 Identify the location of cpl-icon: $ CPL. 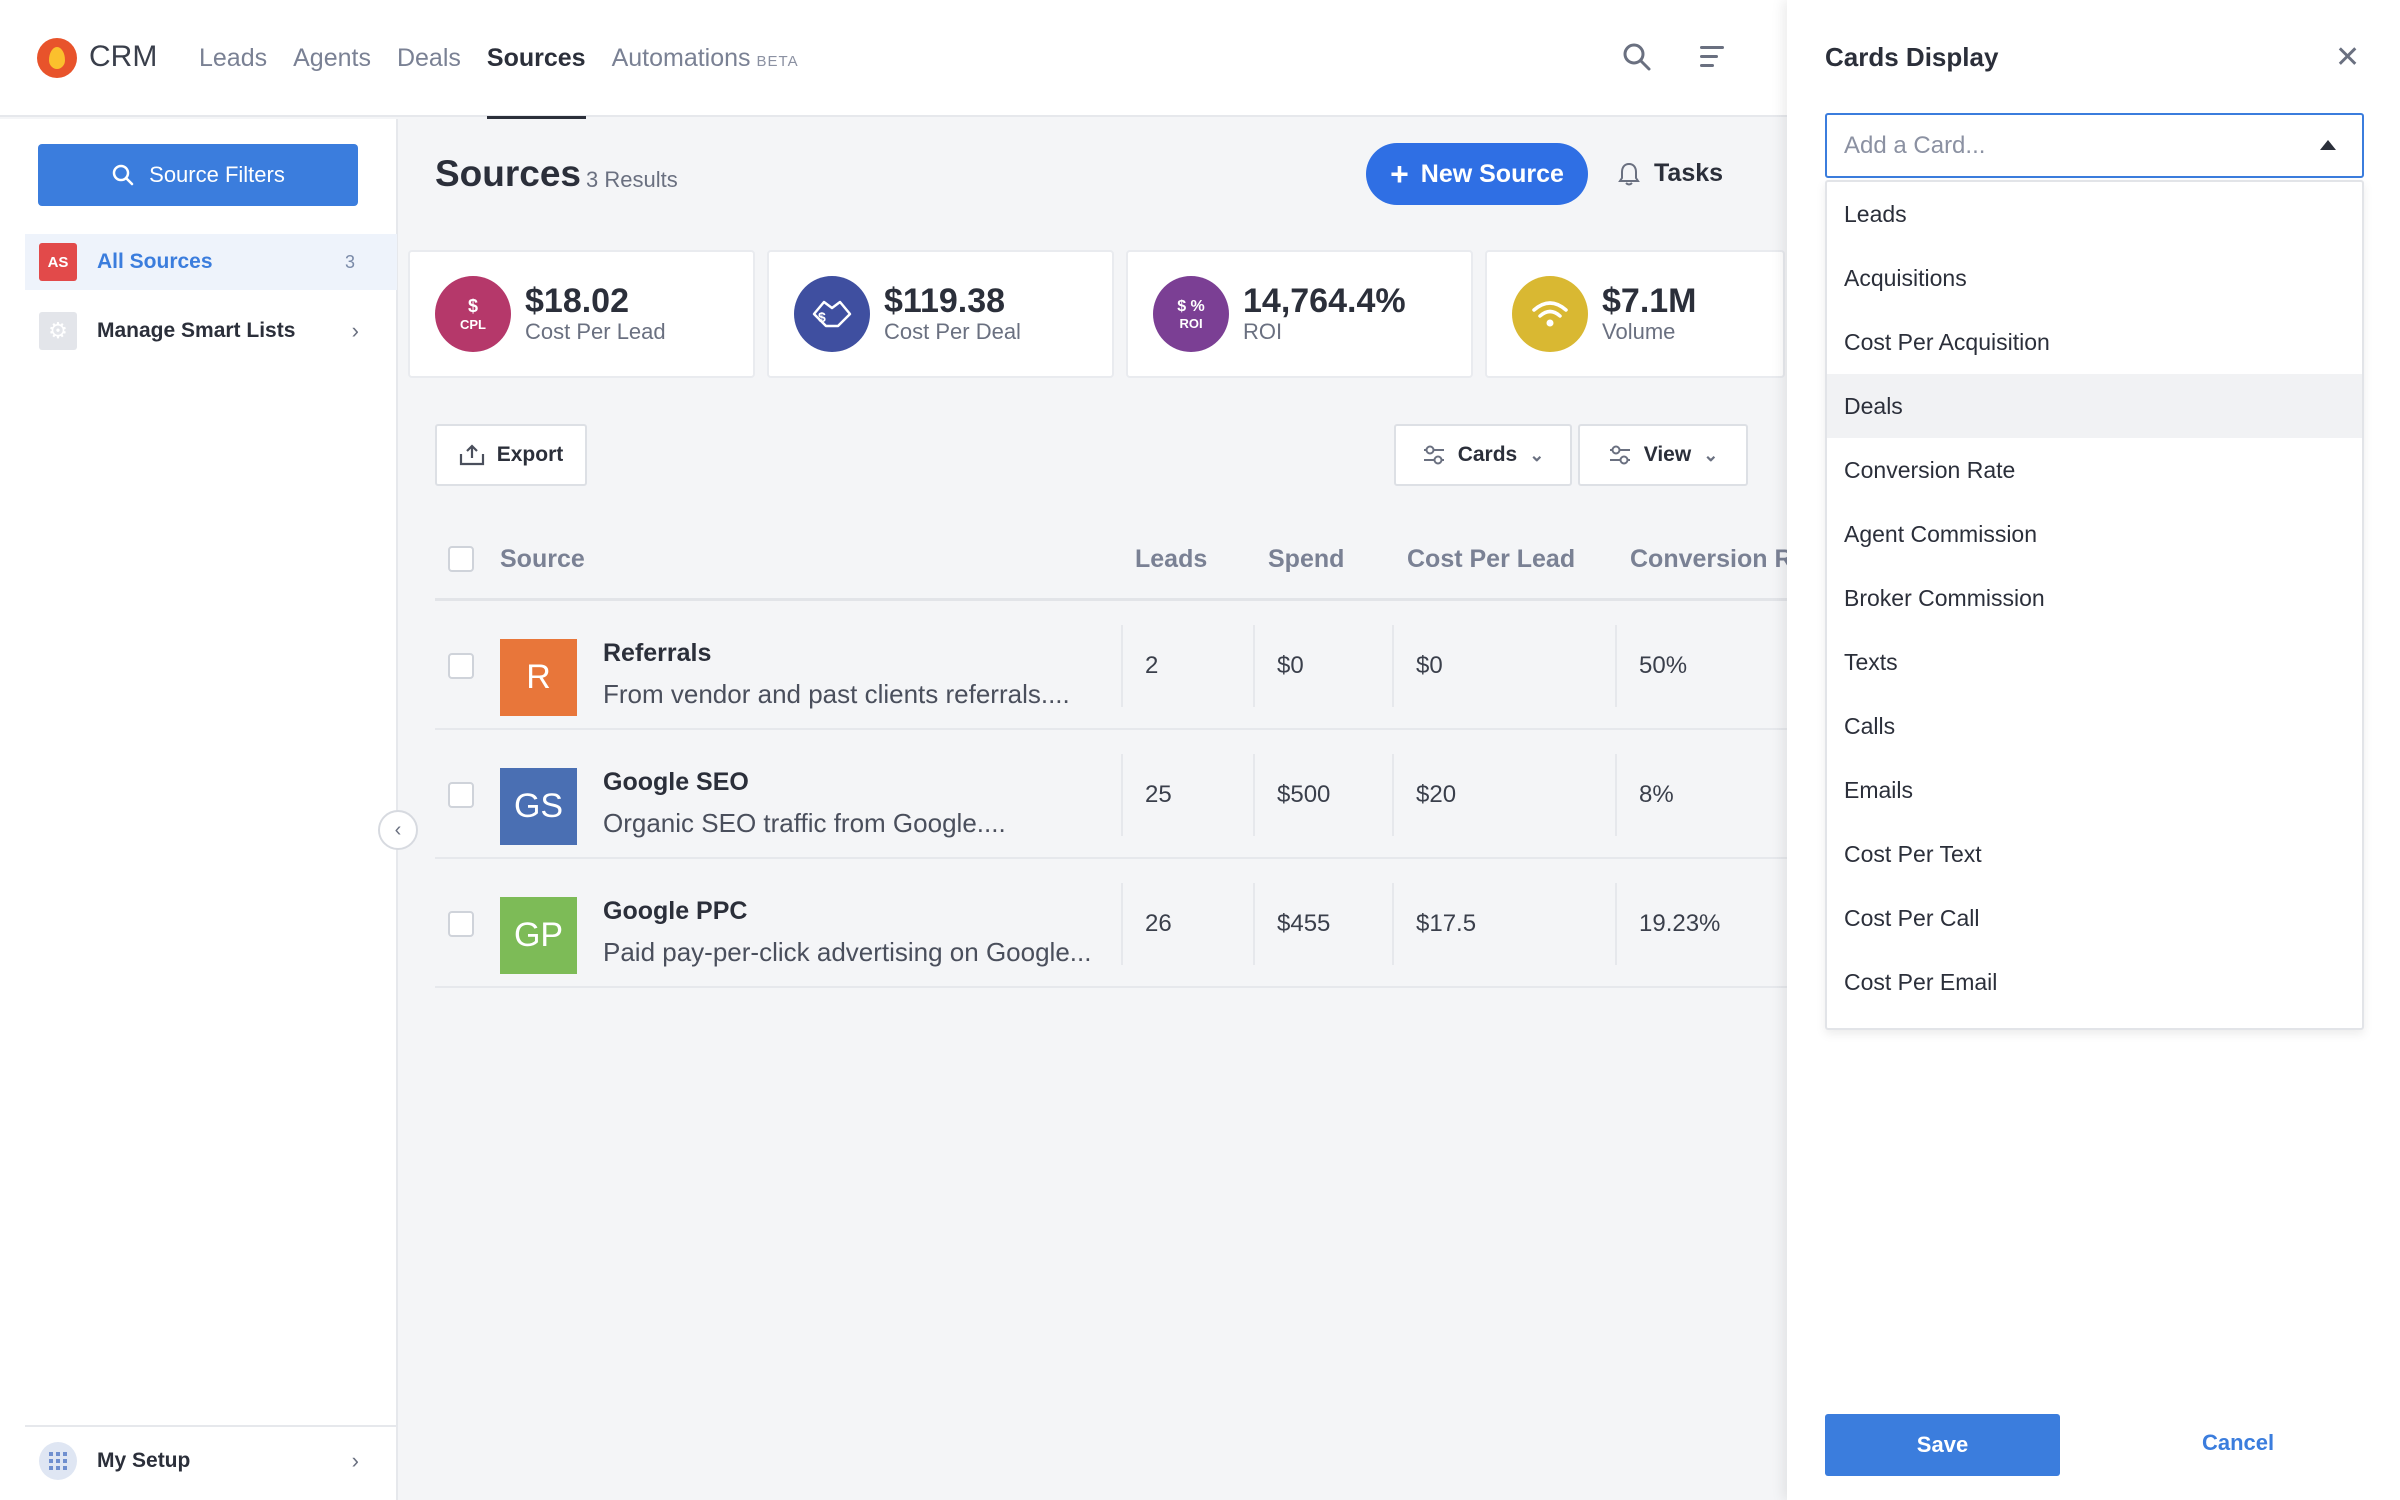
(473, 314).